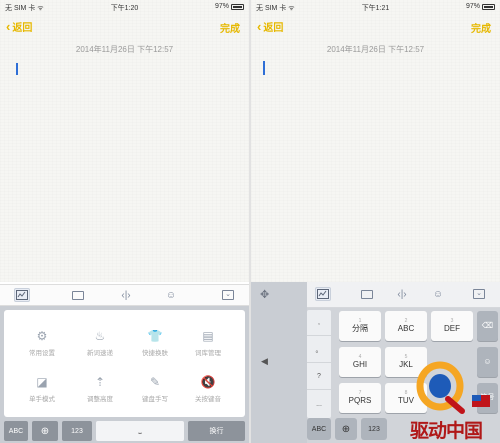  Describe the element at coordinates (100, 336) in the screenshot. I see `flame-icon: ♨` at that location.